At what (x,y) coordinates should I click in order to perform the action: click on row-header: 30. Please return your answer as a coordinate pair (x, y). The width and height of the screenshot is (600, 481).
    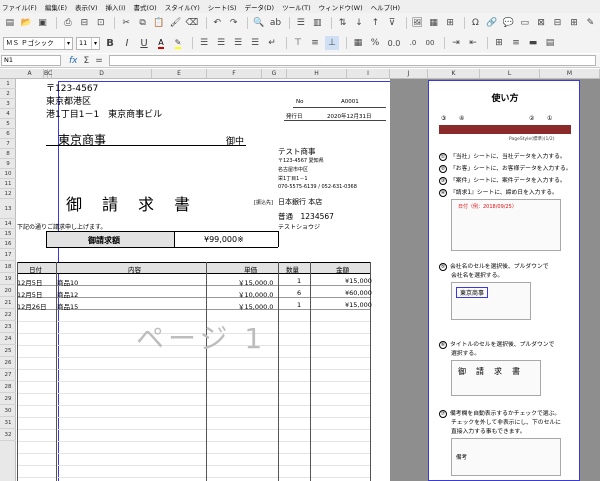
    Looking at the image, I should click on (8, 411).